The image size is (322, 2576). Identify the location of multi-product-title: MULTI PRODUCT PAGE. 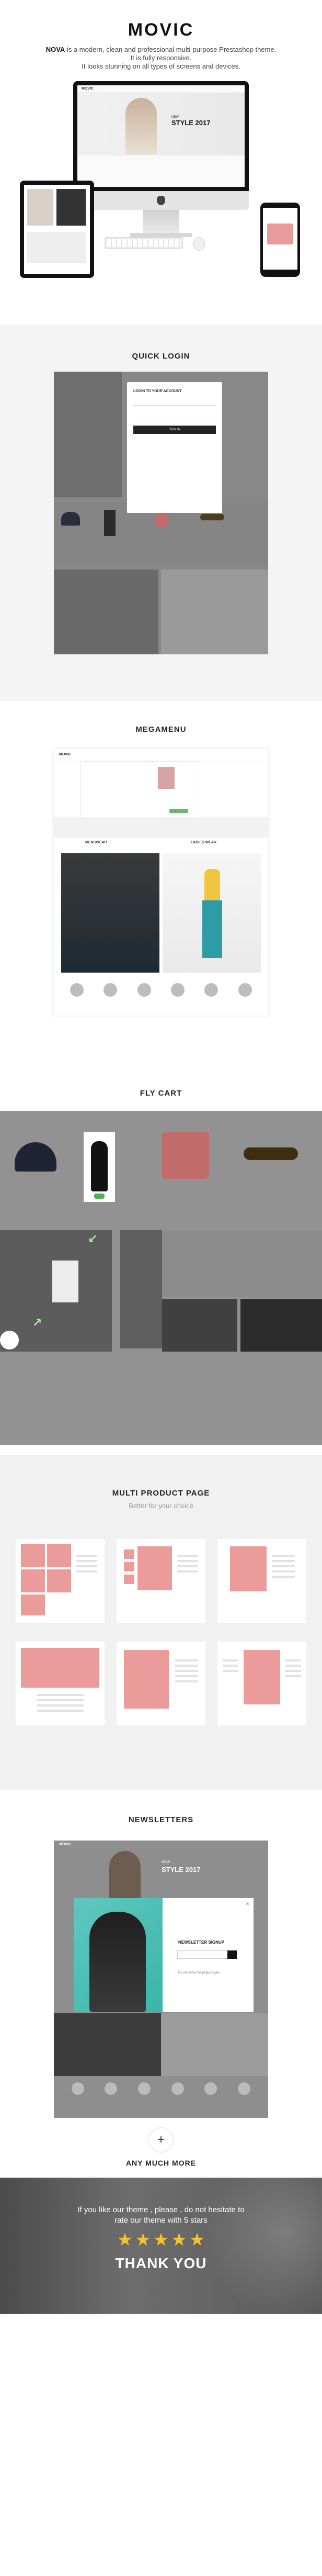
(161, 1493).